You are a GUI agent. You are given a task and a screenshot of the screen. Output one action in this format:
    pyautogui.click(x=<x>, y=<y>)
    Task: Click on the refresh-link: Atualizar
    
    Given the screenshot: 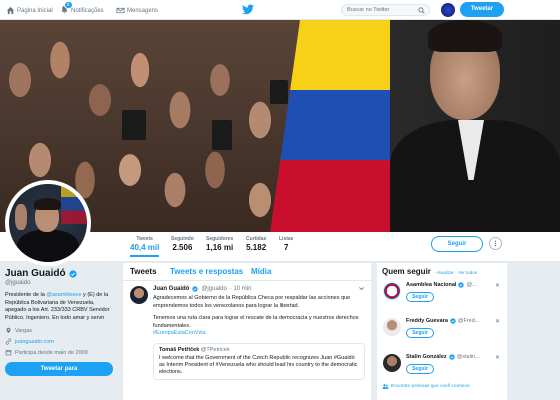 What is the action you would take?
    pyautogui.click(x=445, y=272)
    